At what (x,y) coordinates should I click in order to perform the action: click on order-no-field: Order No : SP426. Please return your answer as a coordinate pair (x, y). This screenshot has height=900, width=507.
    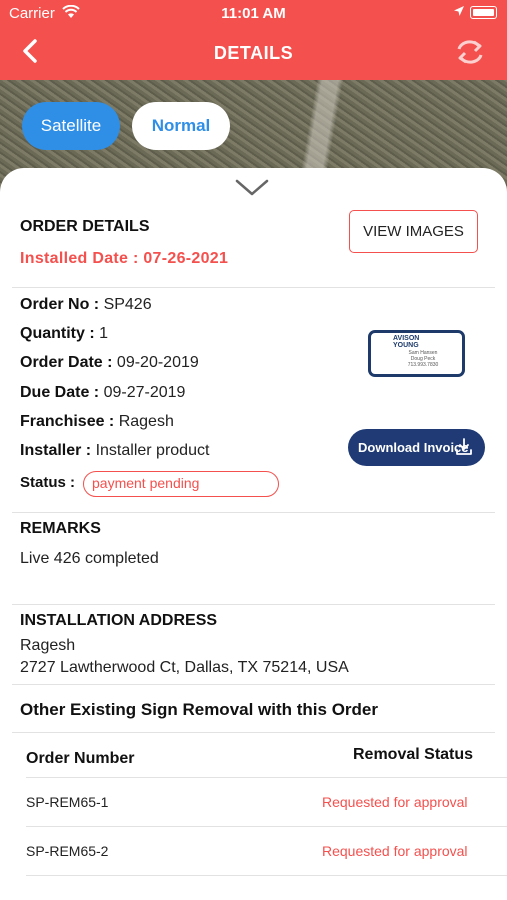
    Looking at the image, I should click on (86, 305).